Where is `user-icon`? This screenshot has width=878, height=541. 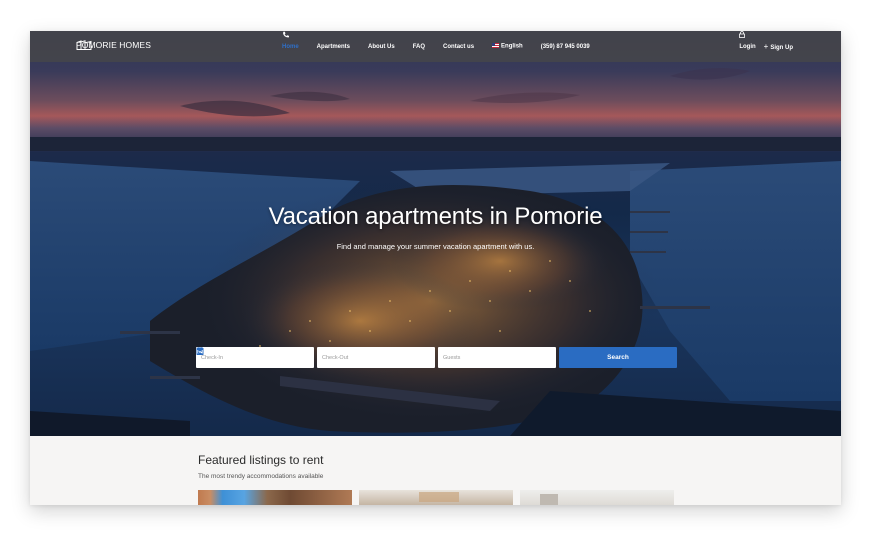
user-icon is located at coordinates (200, 351).